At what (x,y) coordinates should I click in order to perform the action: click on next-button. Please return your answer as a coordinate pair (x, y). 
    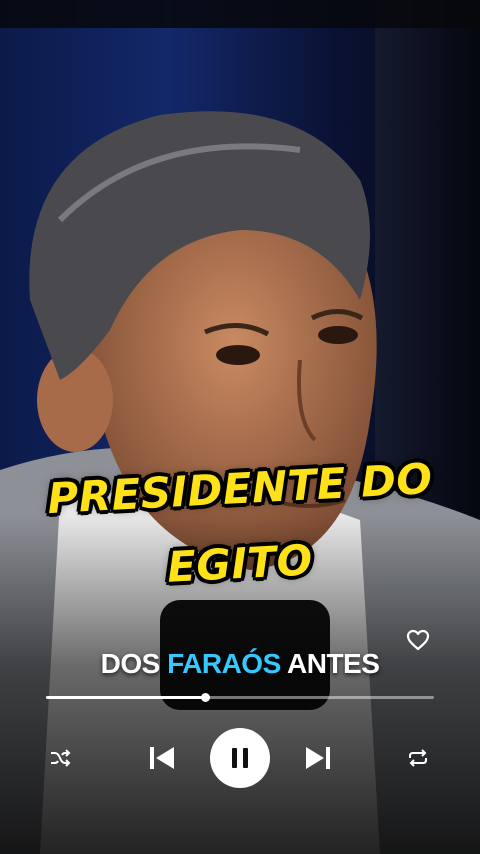
    Looking at the image, I should click on (318, 758).